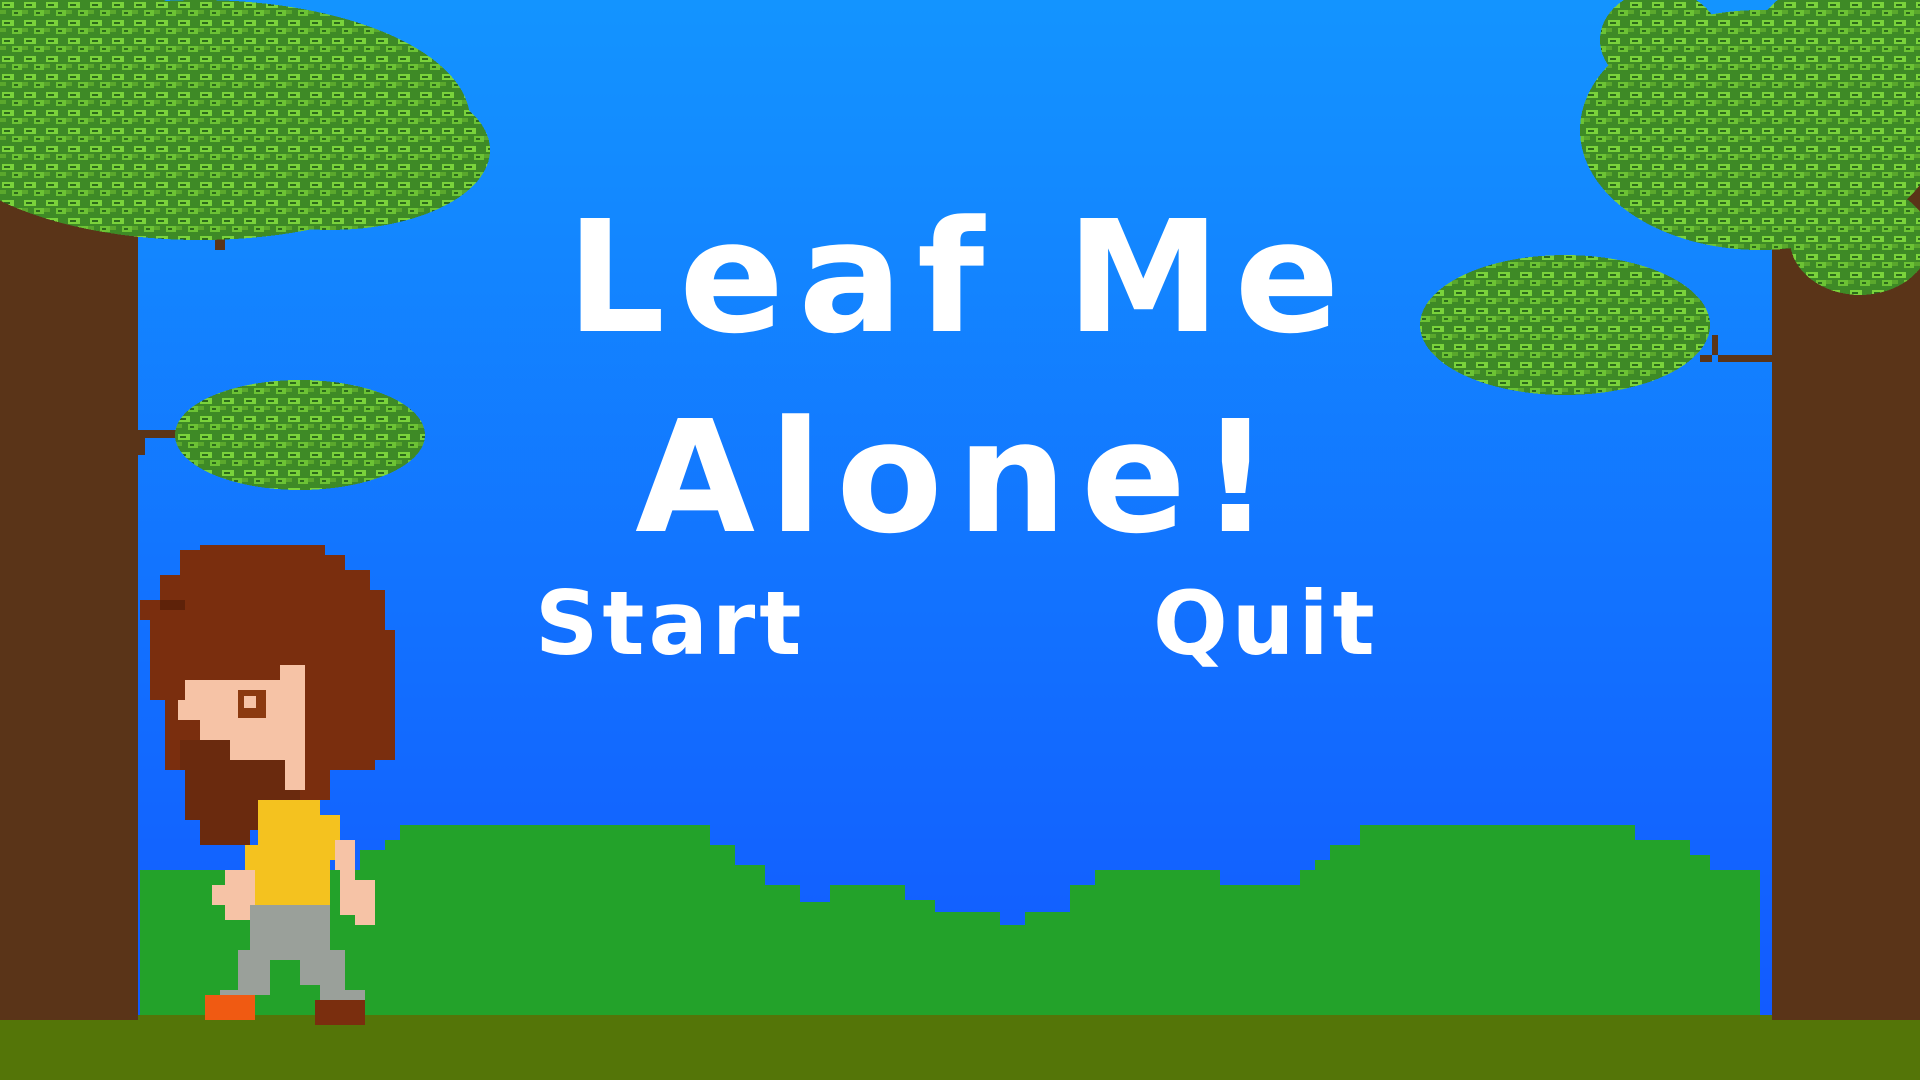 The image size is (1920, 1080). Describe the element at coordinates (670, 624) in the screenshot. I see `start-button: Start` at that location.